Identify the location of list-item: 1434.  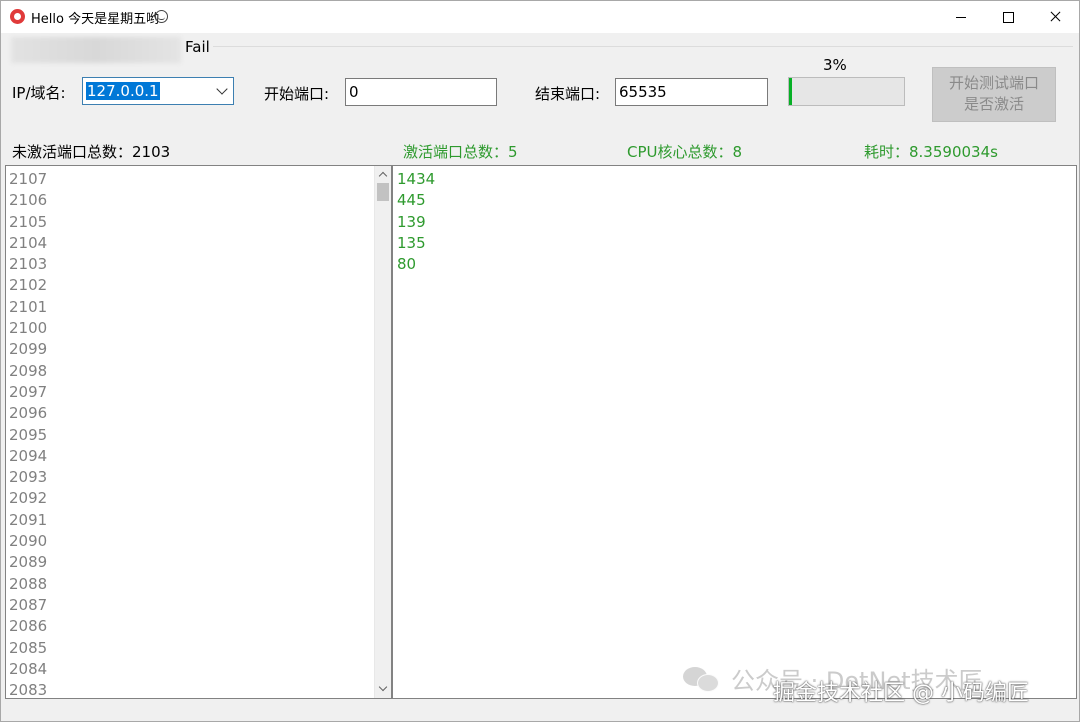
(416, 179).